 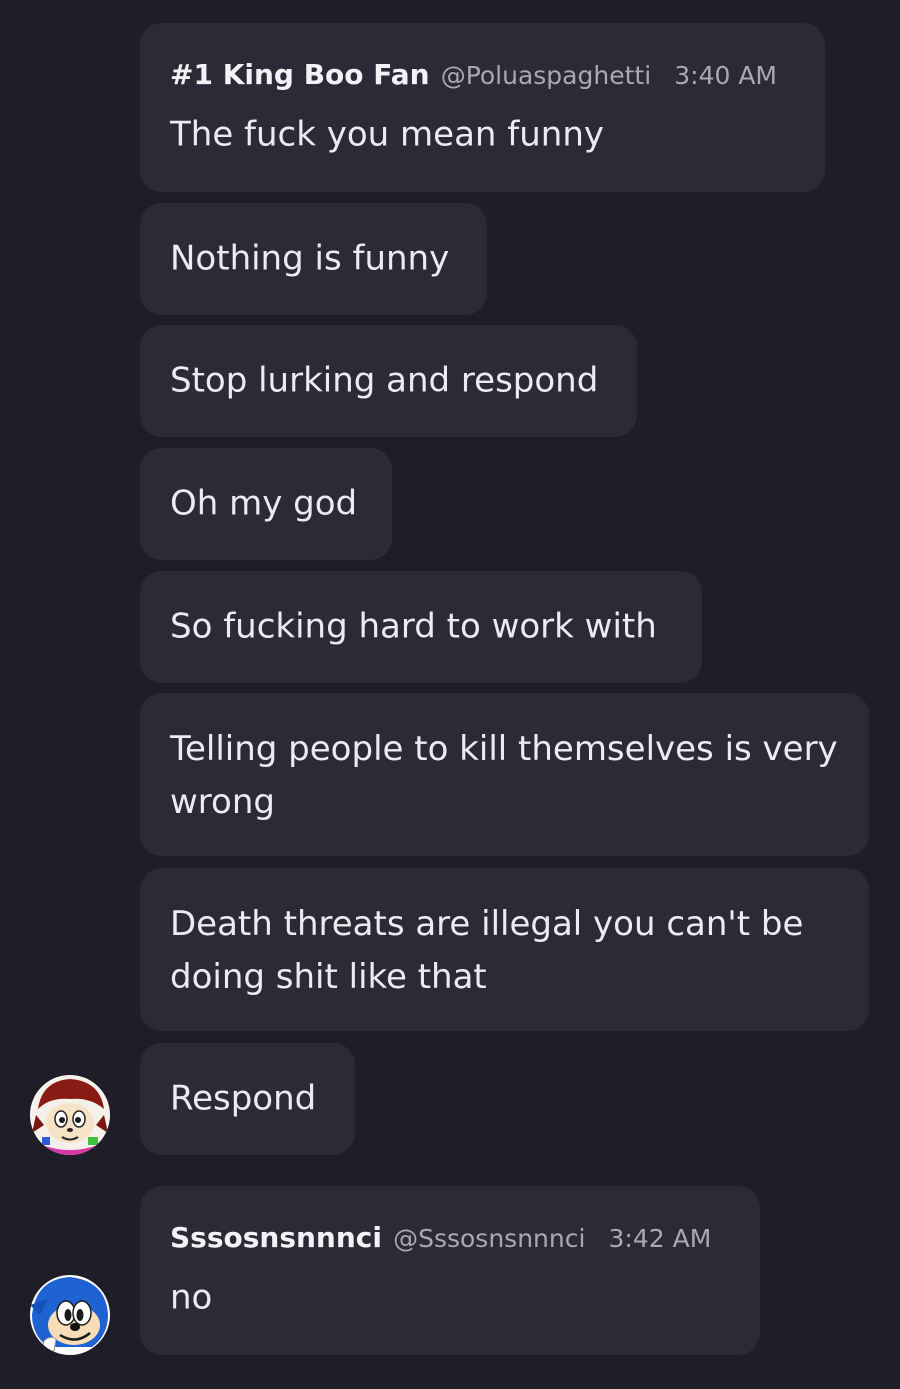 I want to click on message-header: #1 King Boo Fan @Poluaspaghetti 3:40 AM, so click(x=473, y=75).